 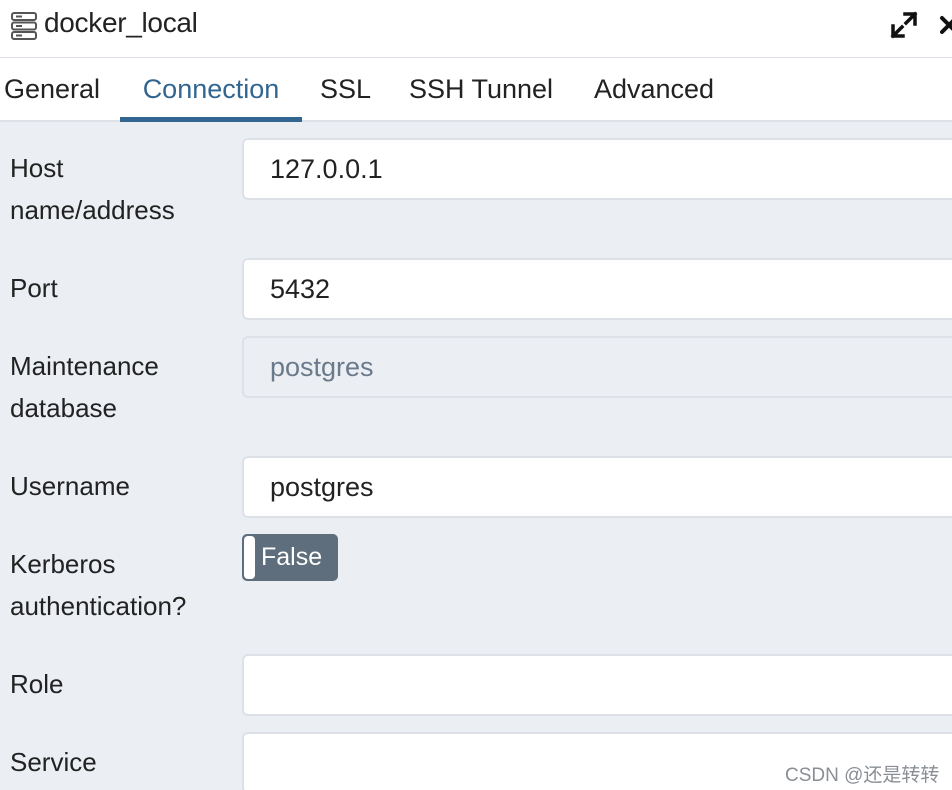 What do you see at coordinates (121, 22) in the screenshot?
I see `dialog-title: docker_local` at bounding box center [121, 22].